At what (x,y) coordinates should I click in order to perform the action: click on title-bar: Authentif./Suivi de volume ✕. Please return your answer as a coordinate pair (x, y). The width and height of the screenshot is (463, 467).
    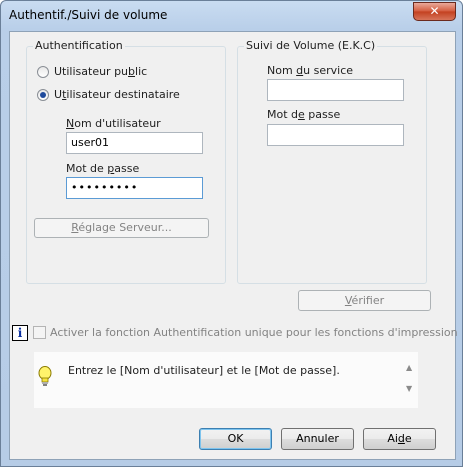
    Looking at the image, I should click on (231, 16).